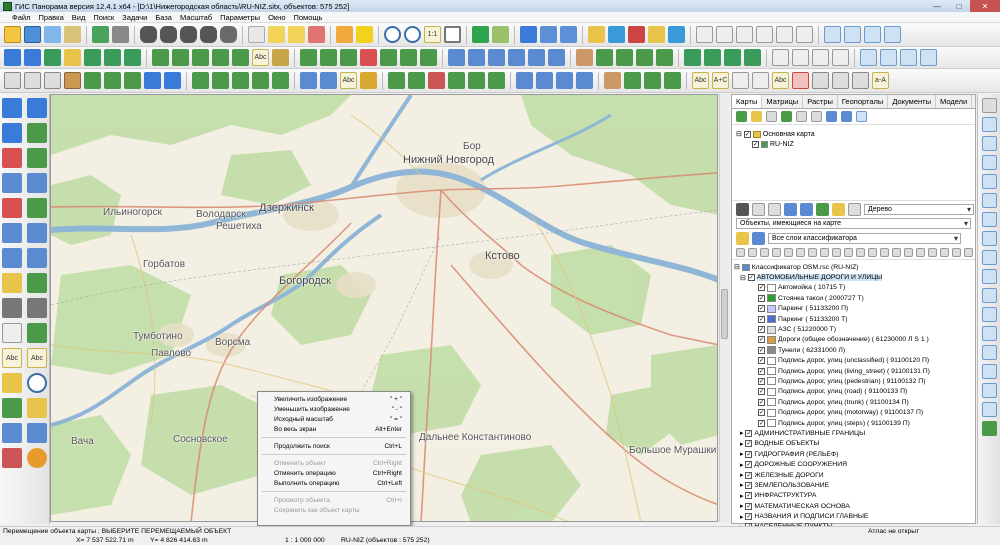 The image size is (1000, 545). I want to click on map-vertical-scrollbar, so click(724, 308).